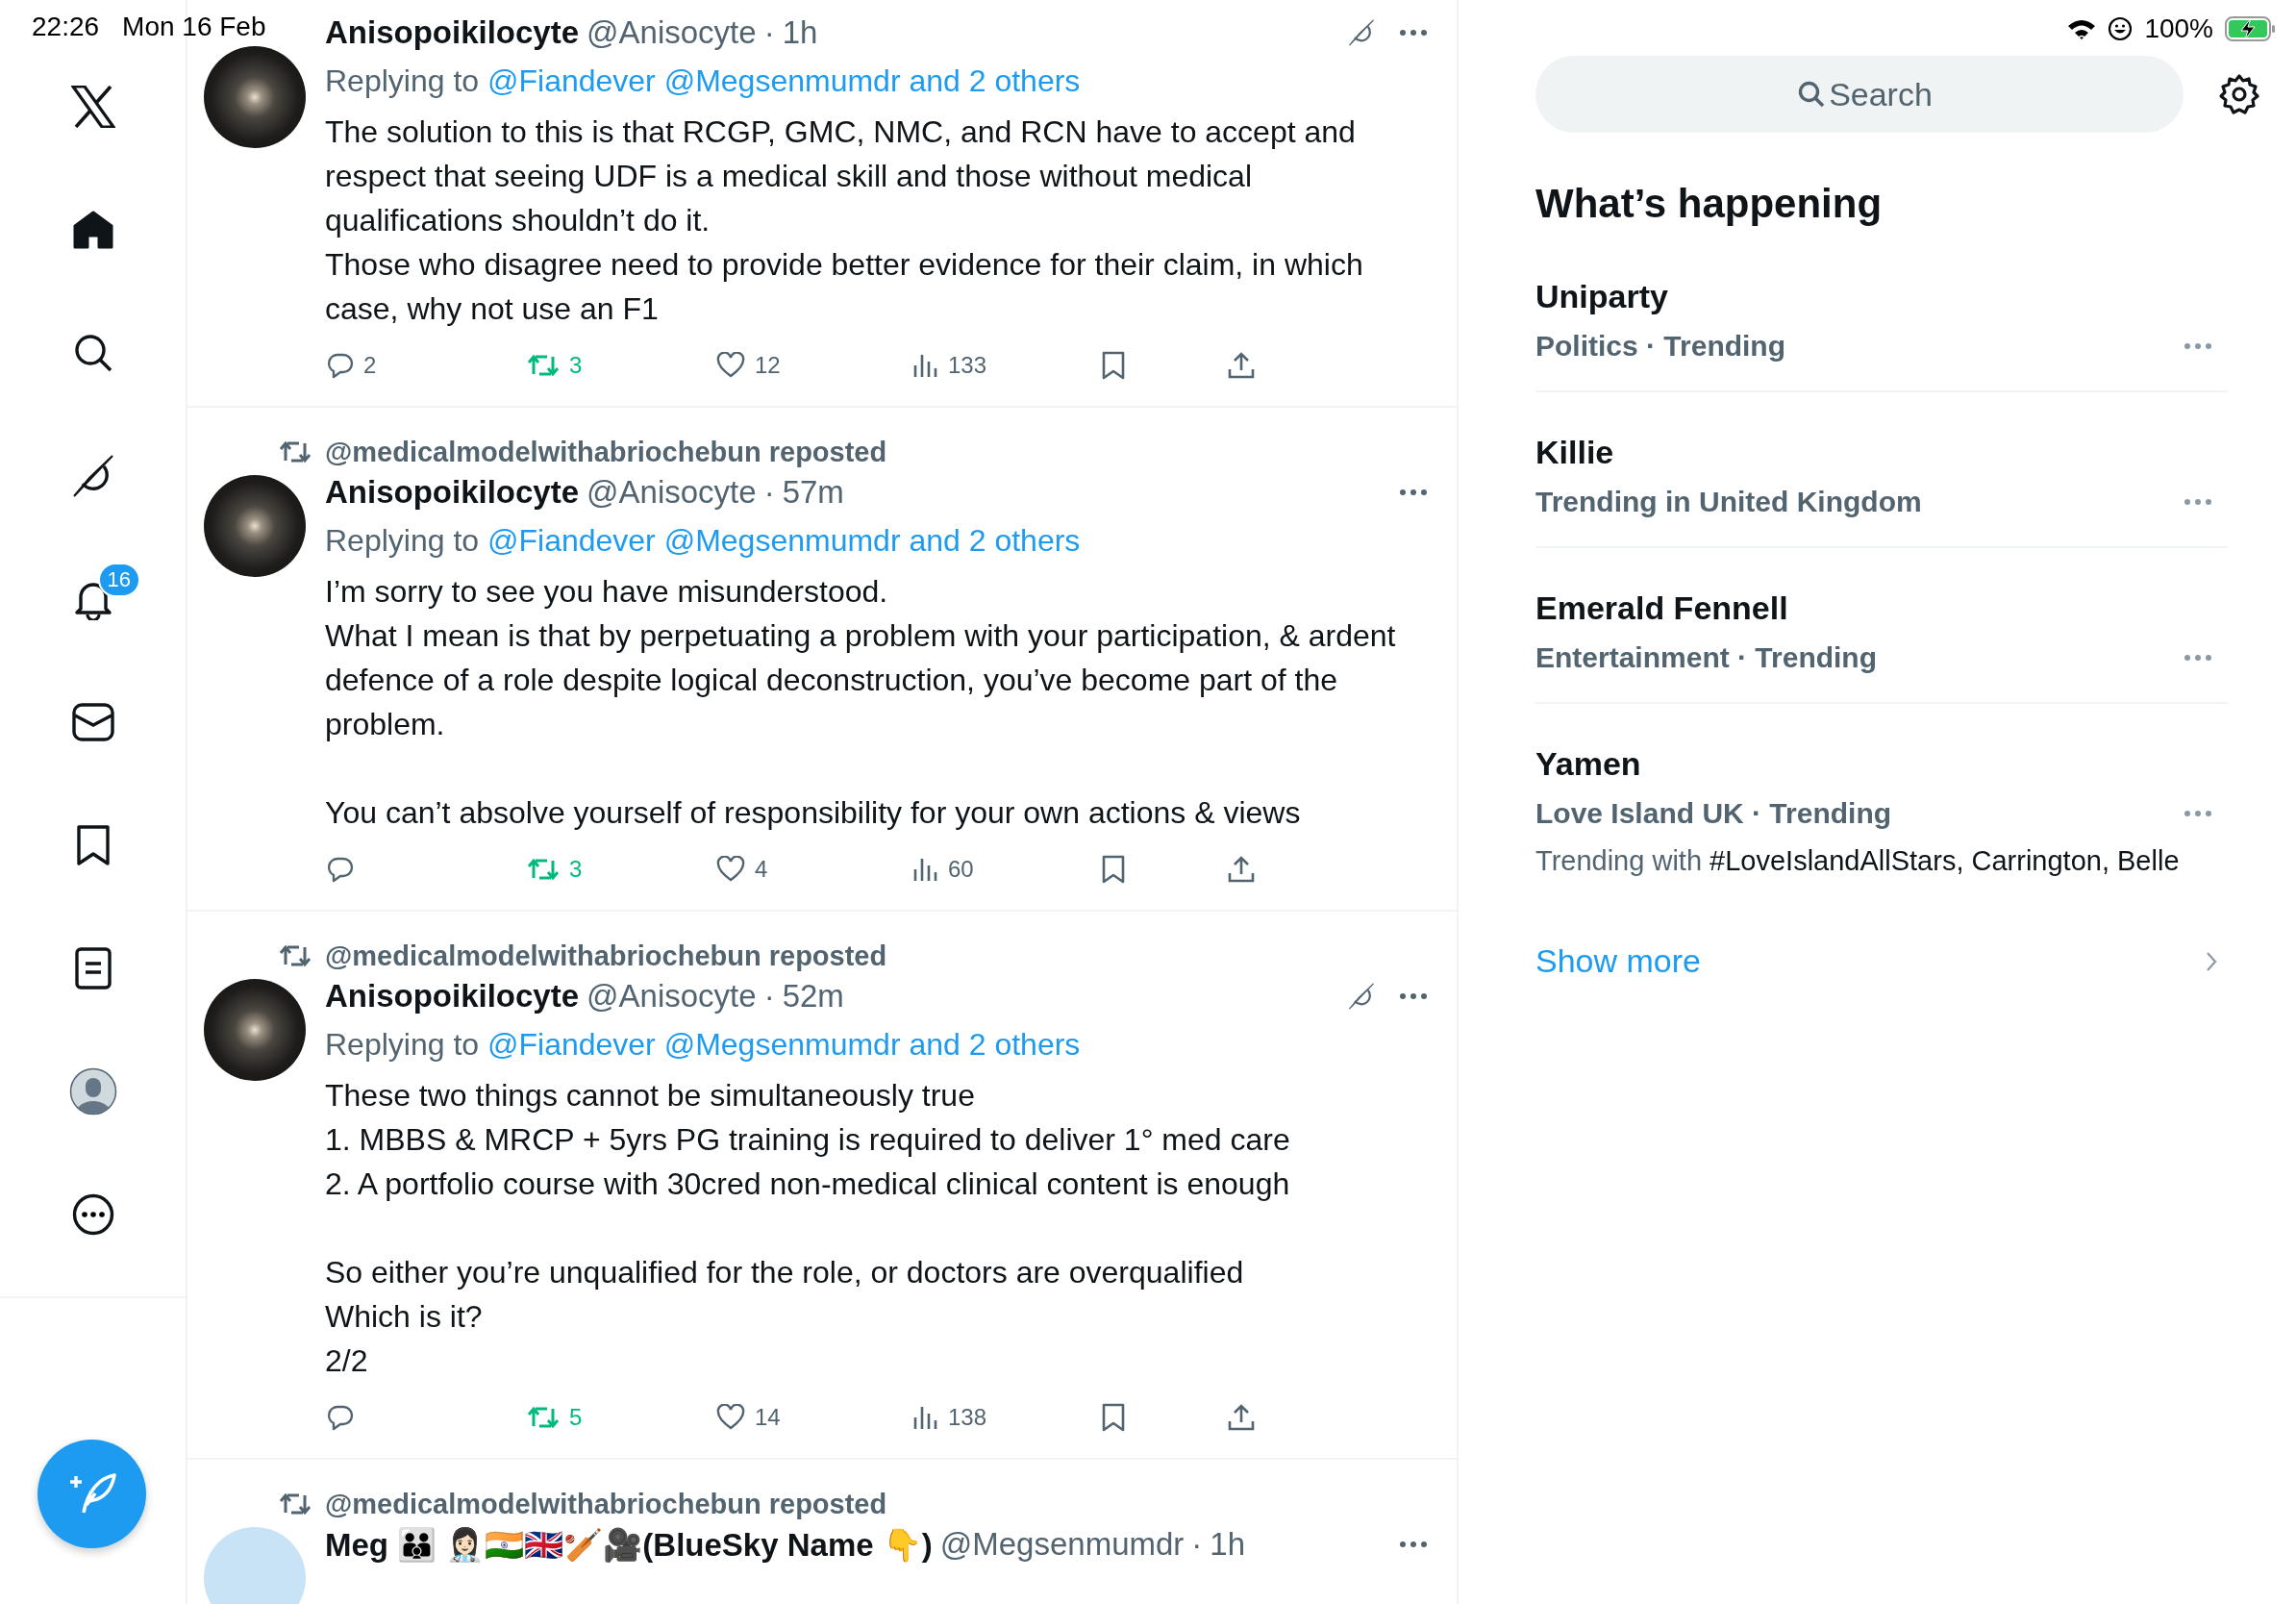  I want to click on post-text: You can’t absolve yourself of responsibility for your own actions & views, so click(813, 813).